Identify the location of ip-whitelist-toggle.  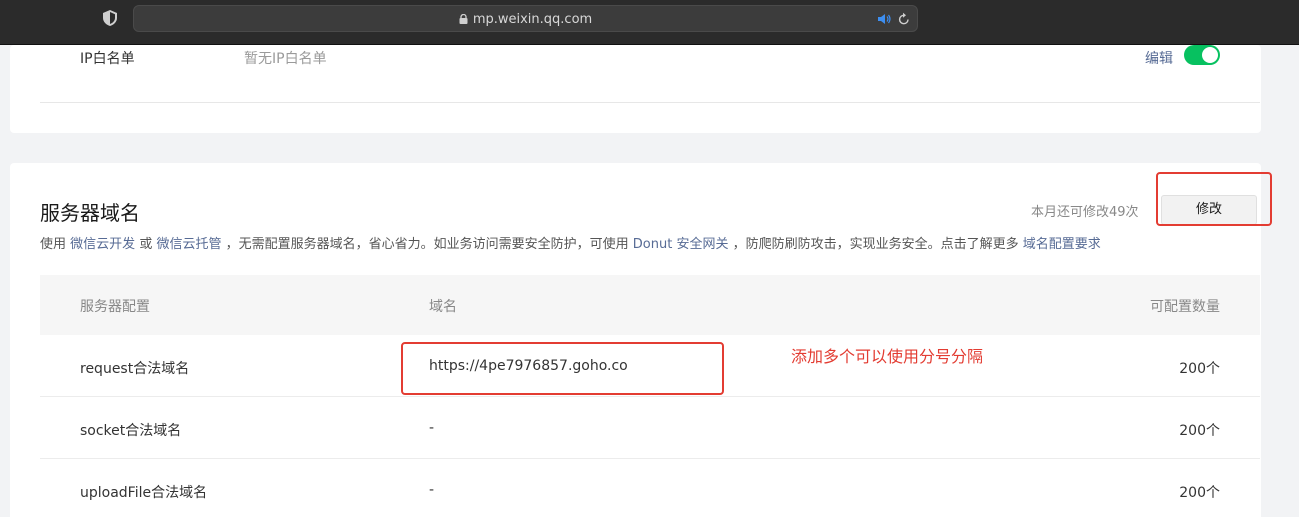
(1202, 55).